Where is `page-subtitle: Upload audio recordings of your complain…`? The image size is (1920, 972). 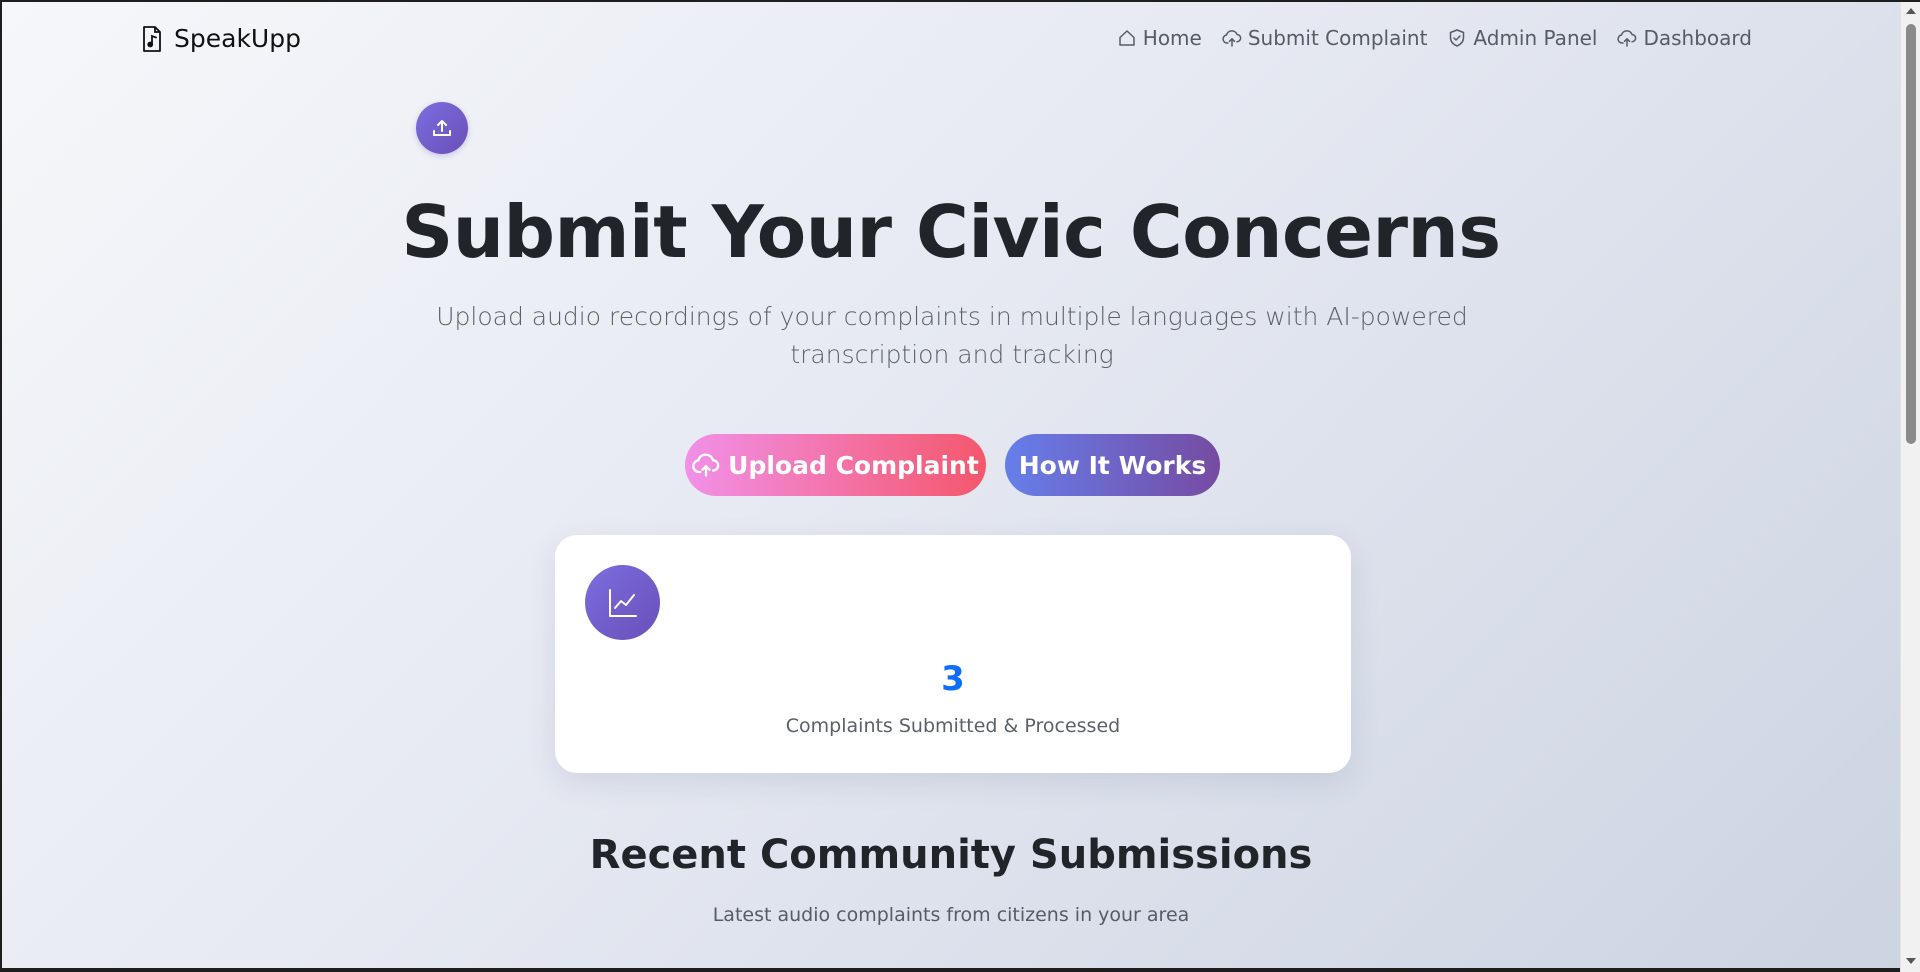
page-subtitle: Upload audio recordings of your complain… is located at coordinates (952, 335).